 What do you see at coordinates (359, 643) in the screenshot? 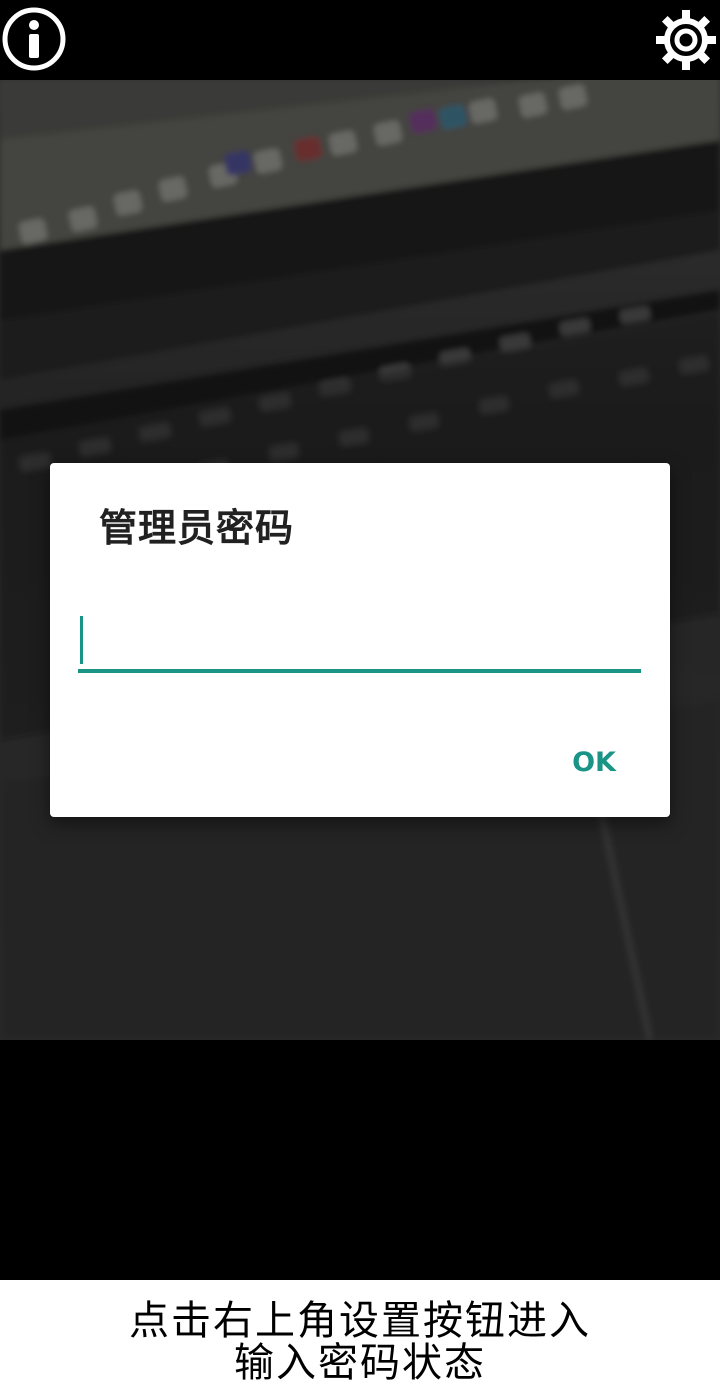
I see `password-input` at bounding box center [359, 643].